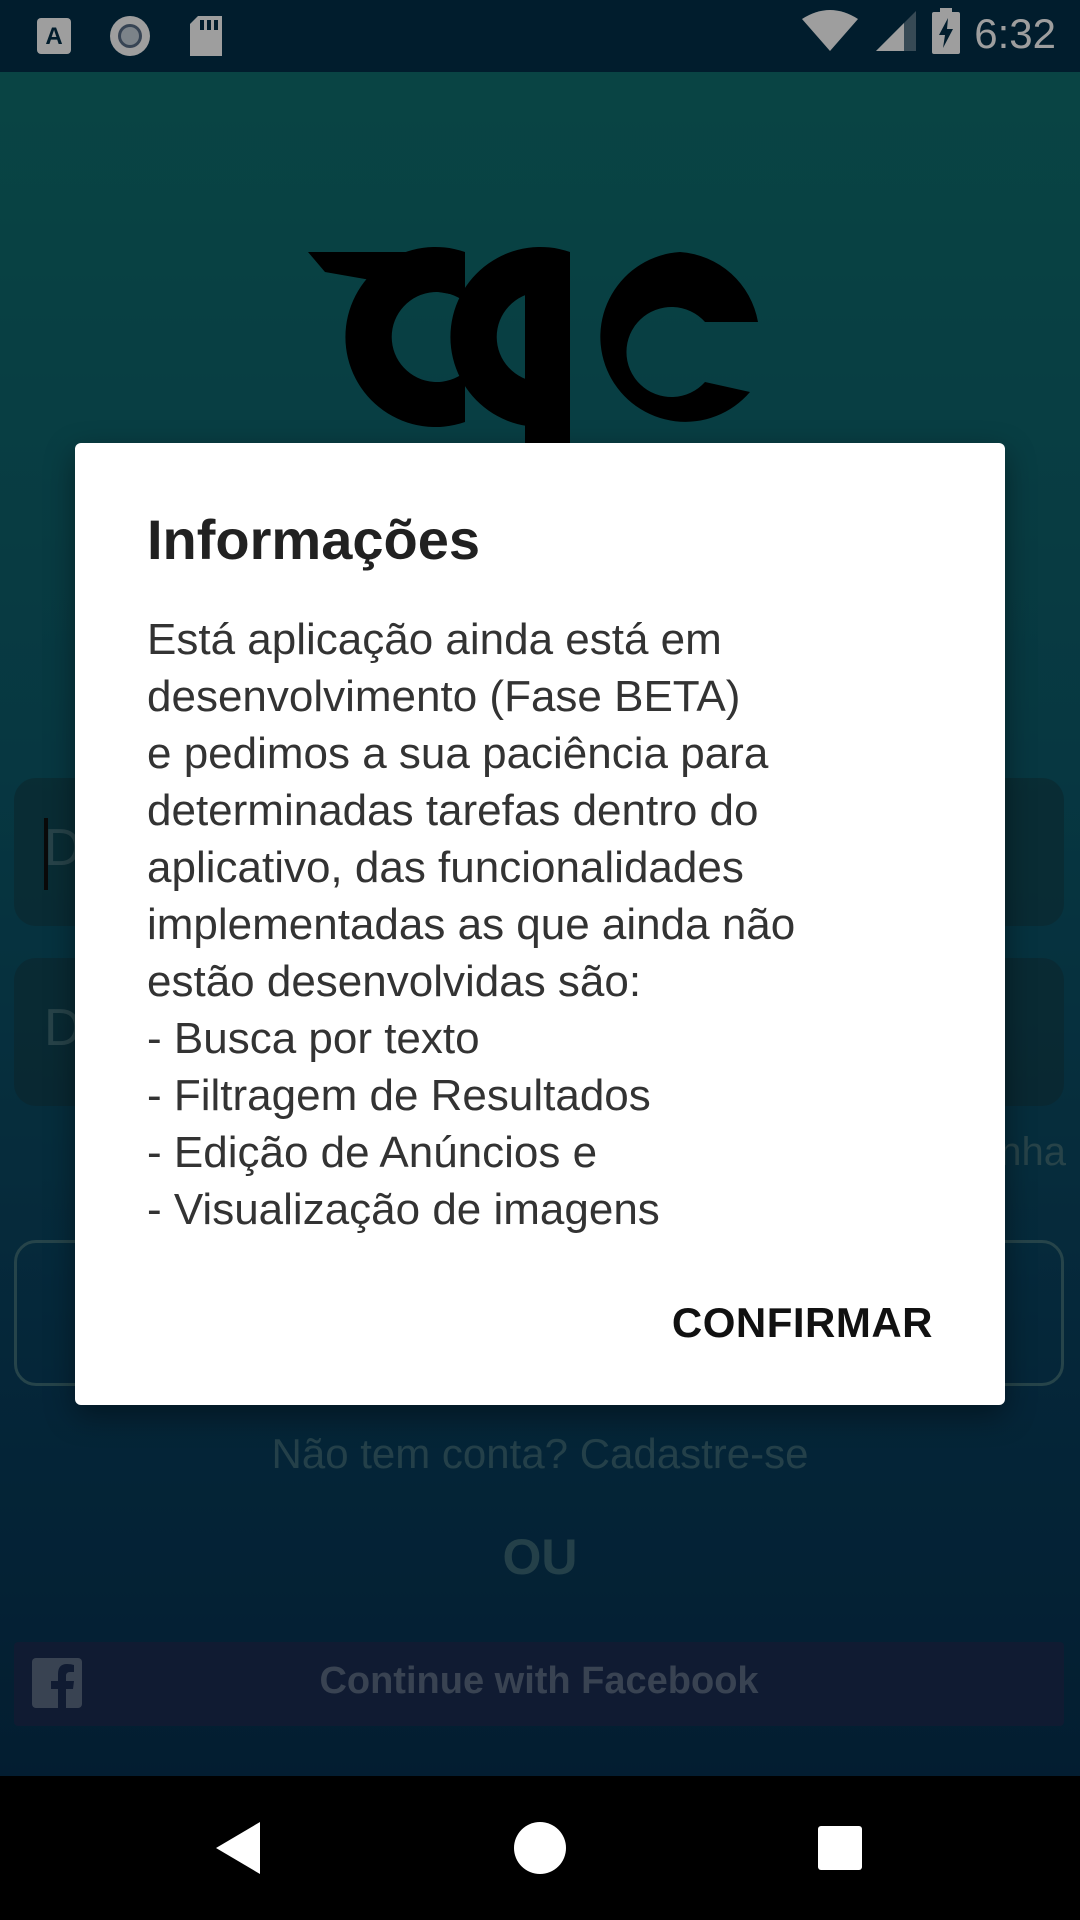 Image resolution: width=1080 pixels, height=1920 pixels. I want to click on dialog-line: - Busca por texto, so click(313, 1038).